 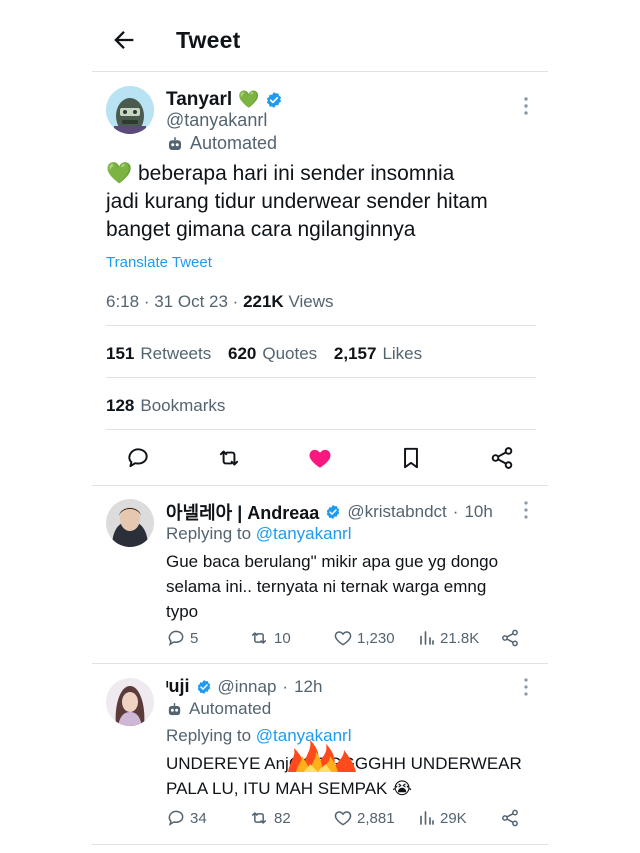 I want to click on actions-divider, so click(x=320, y=485).